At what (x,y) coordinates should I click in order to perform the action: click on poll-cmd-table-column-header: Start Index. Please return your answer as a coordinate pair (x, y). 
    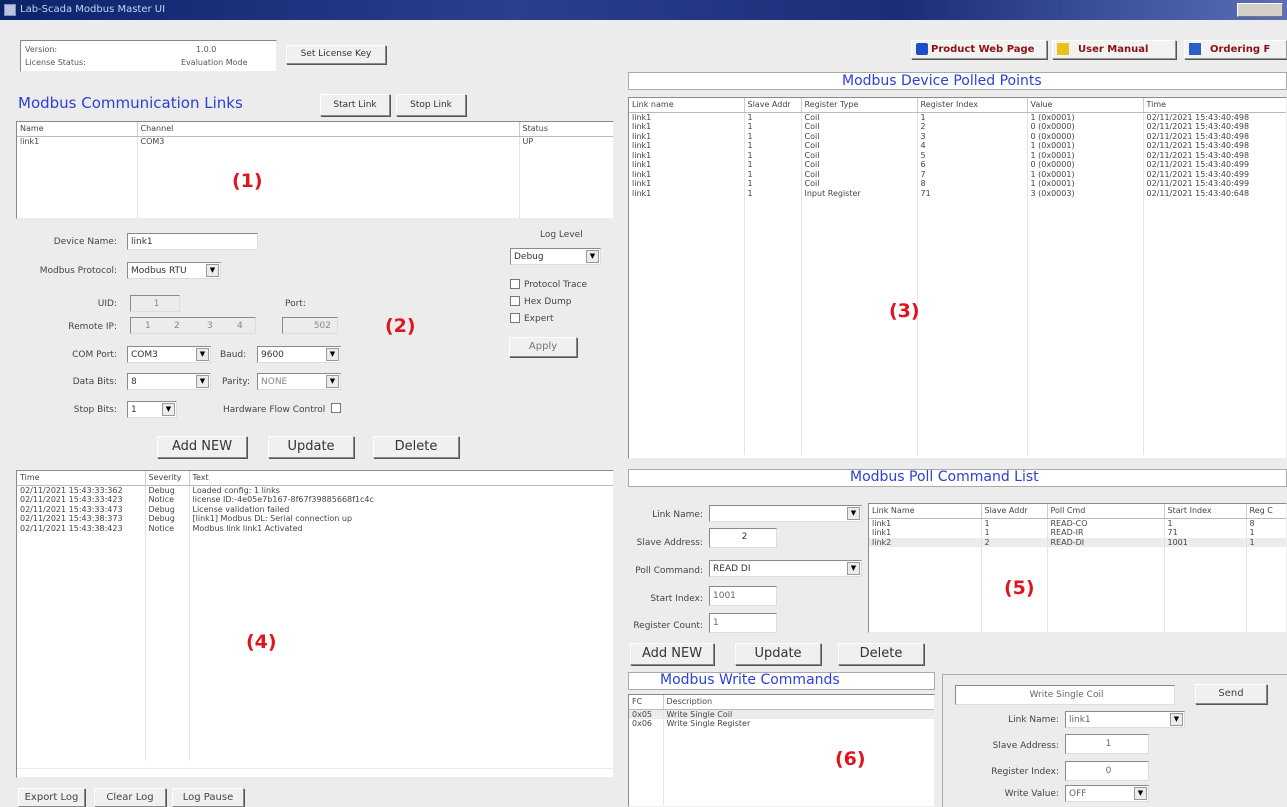
    Looking at the image, I should click on (1205, 511).